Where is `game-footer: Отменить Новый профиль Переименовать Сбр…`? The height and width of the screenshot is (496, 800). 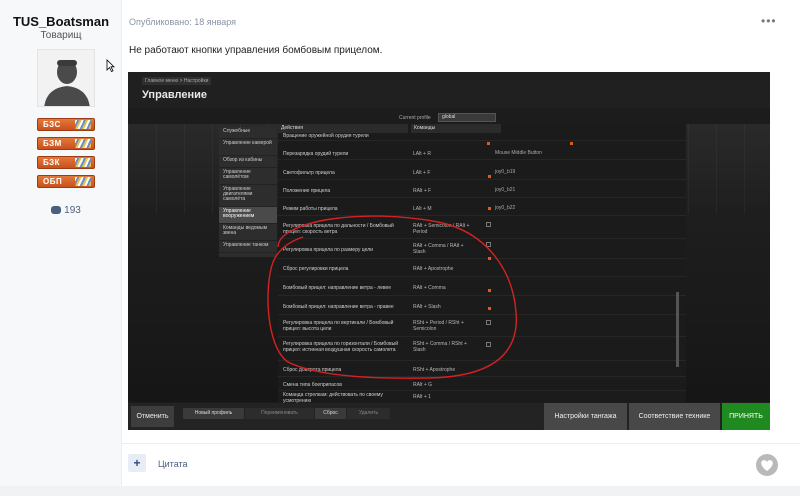
game-footer: Отменить Новый профиль Переименовать Сбр… is located at coordinates (449, 416).